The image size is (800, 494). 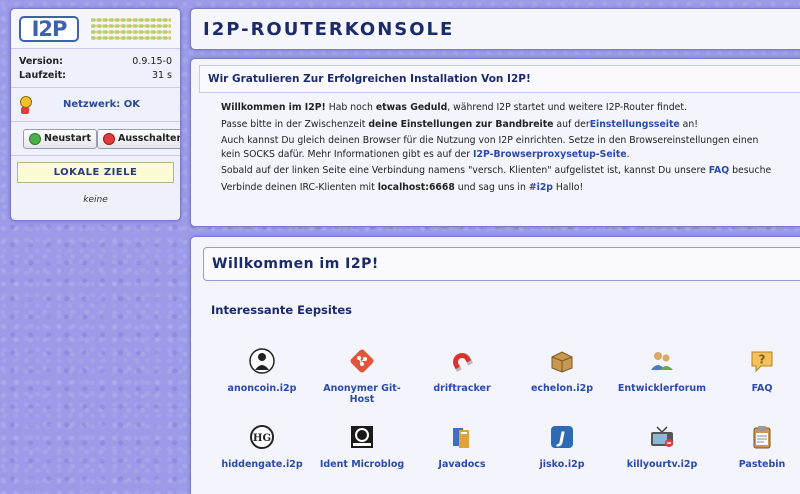 I want to click on eepsite-tile: Entwicklerforum, so click(x=662, y=383).